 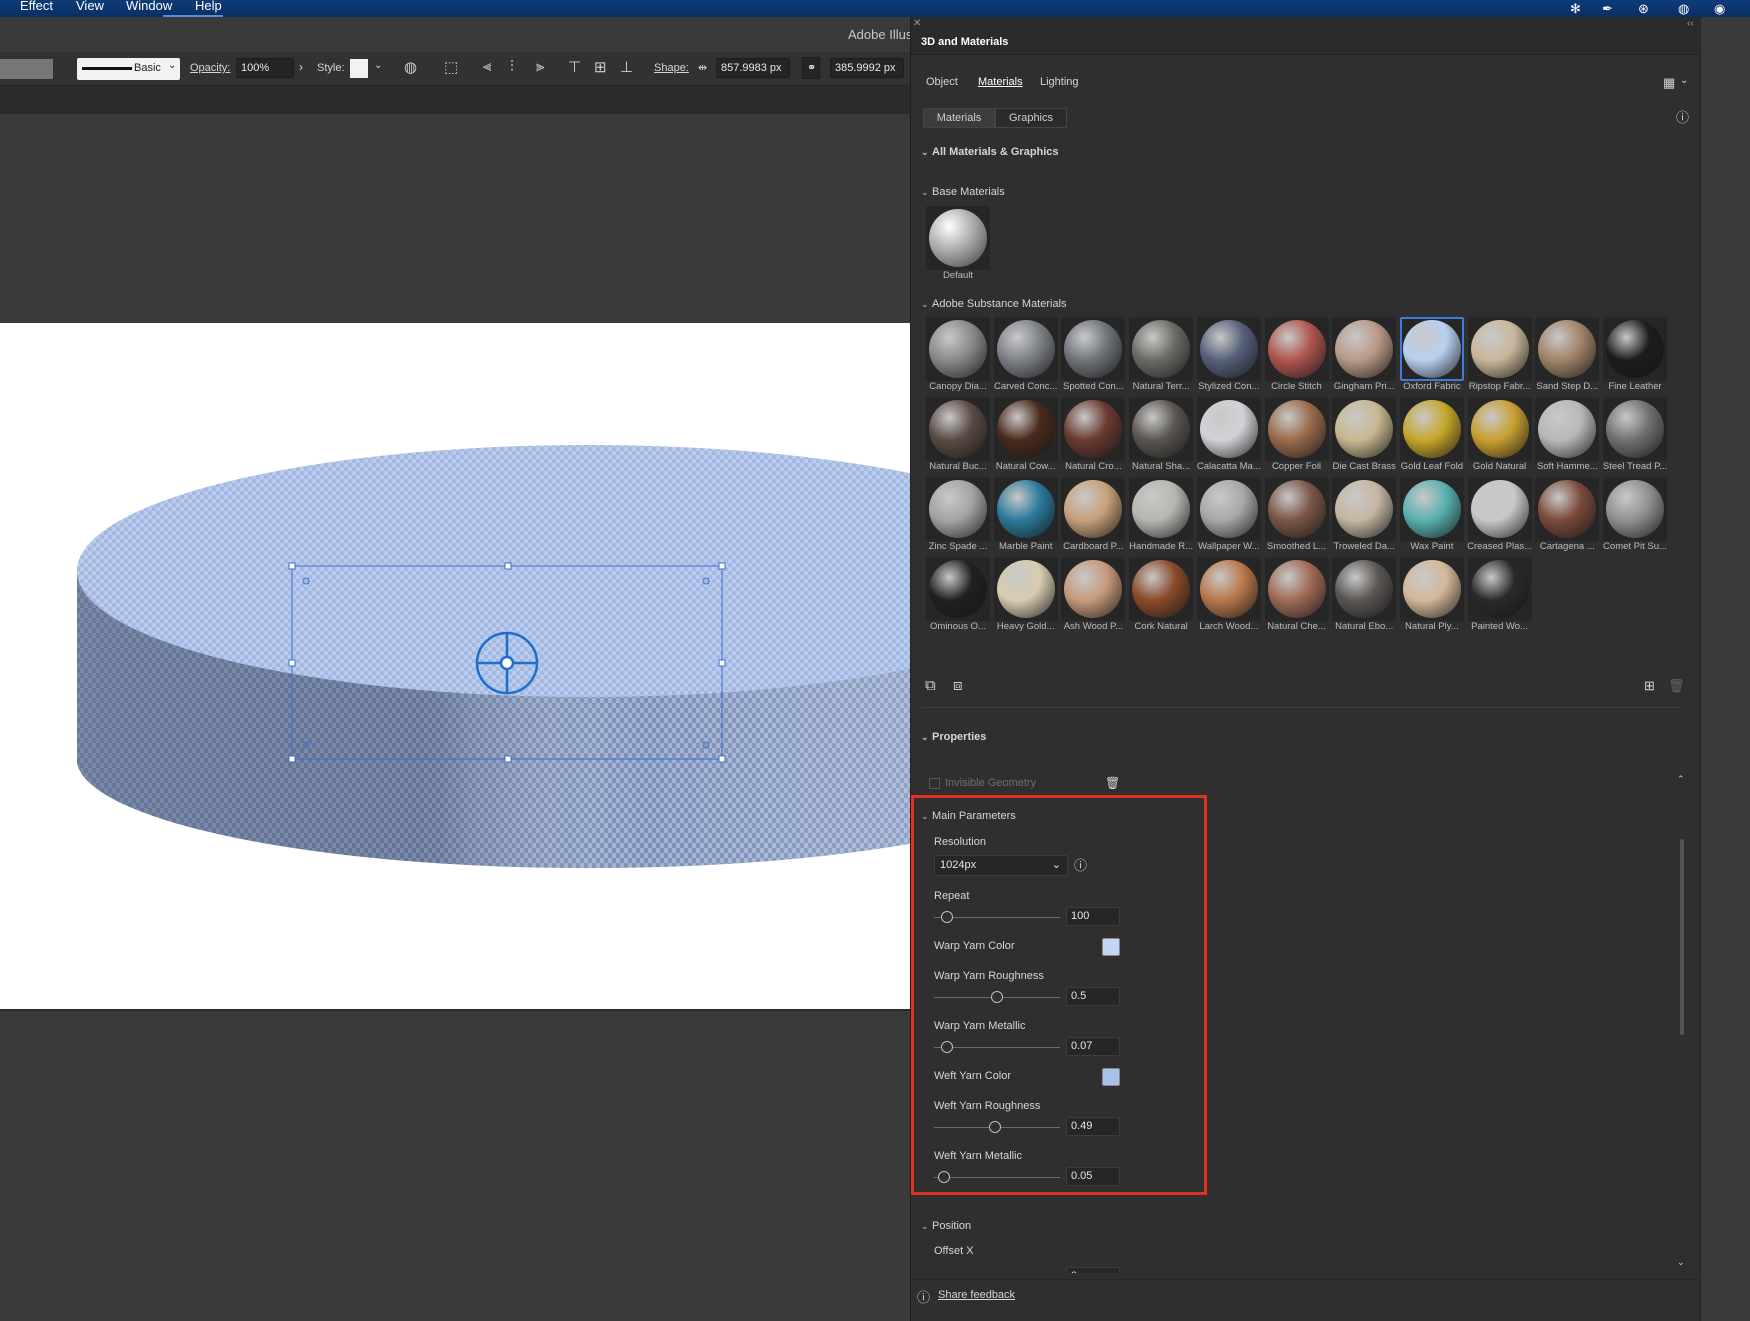 What do you see at coordinates (1059, 82) in the screenshot?
I see `tab-lighting: Lighting` at bounding box center [1059, 82].